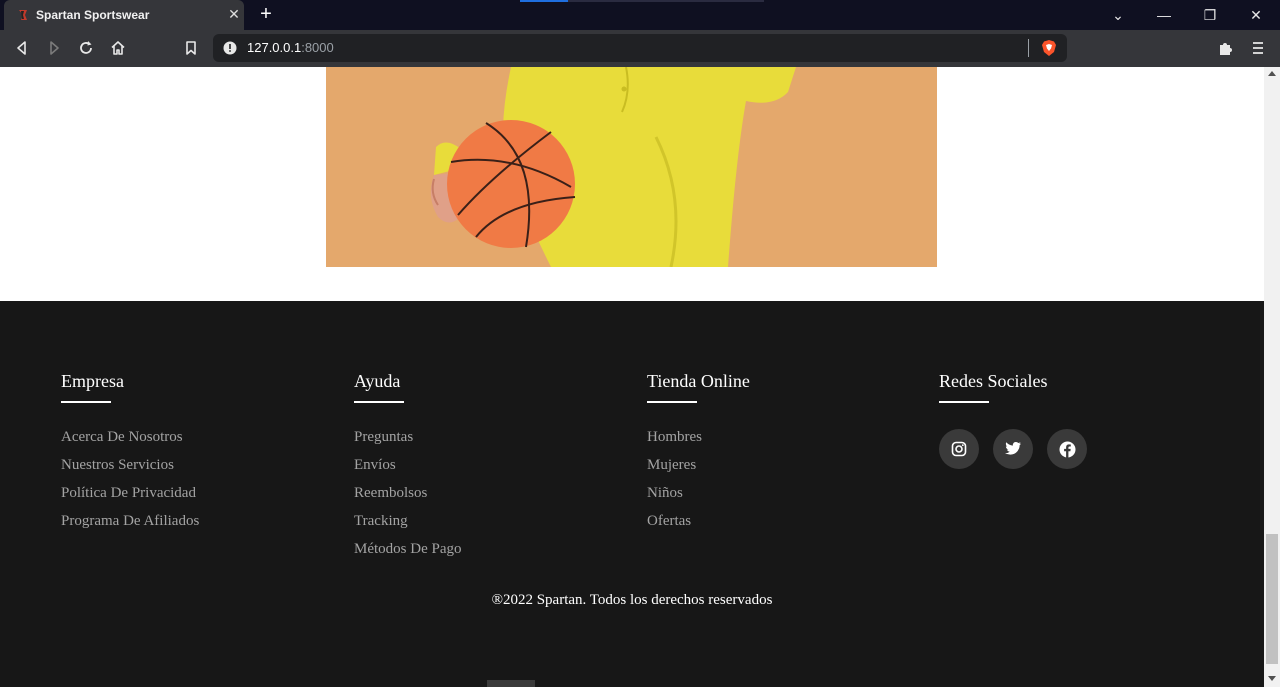 This screenshot has width=1280, height=687. I want to click on brave-shield-icon, so click(1049, 48).